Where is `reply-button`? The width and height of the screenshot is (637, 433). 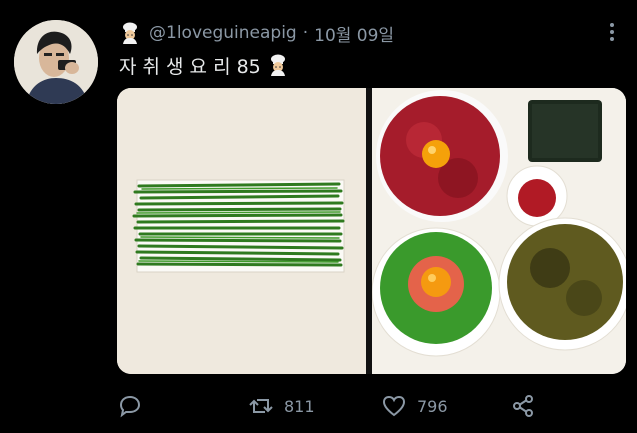
reply-button is located at coordinates (130, 406).